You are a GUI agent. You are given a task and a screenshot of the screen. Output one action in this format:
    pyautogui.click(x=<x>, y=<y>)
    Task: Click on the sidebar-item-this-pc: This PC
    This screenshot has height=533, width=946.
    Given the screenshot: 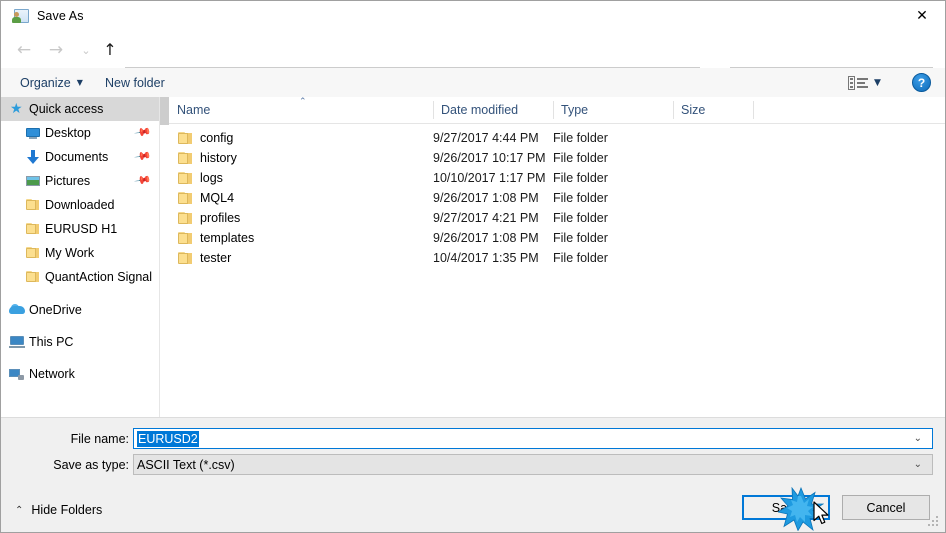 What is the action you would take?
    pyautogui.click(x=80, y=342)
    